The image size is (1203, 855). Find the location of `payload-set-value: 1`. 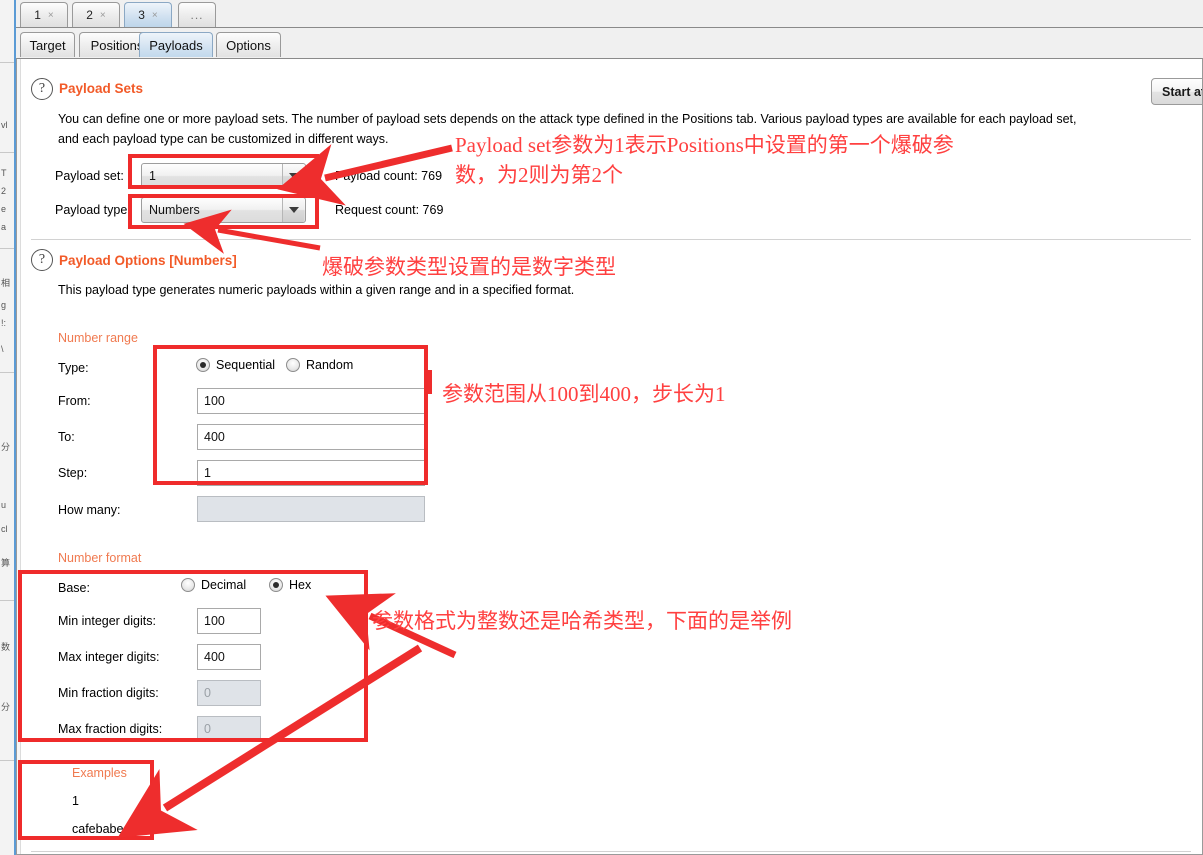

payload-set-value: 1 is located at coordinates (152, 176).